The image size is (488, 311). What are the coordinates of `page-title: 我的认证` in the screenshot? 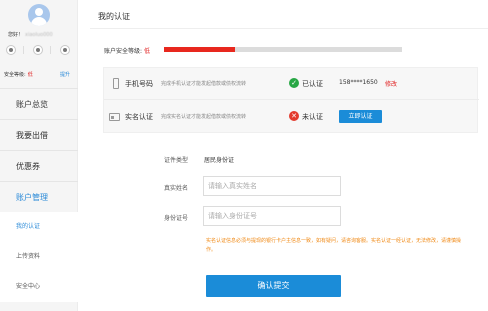 It's located at (114, 16).